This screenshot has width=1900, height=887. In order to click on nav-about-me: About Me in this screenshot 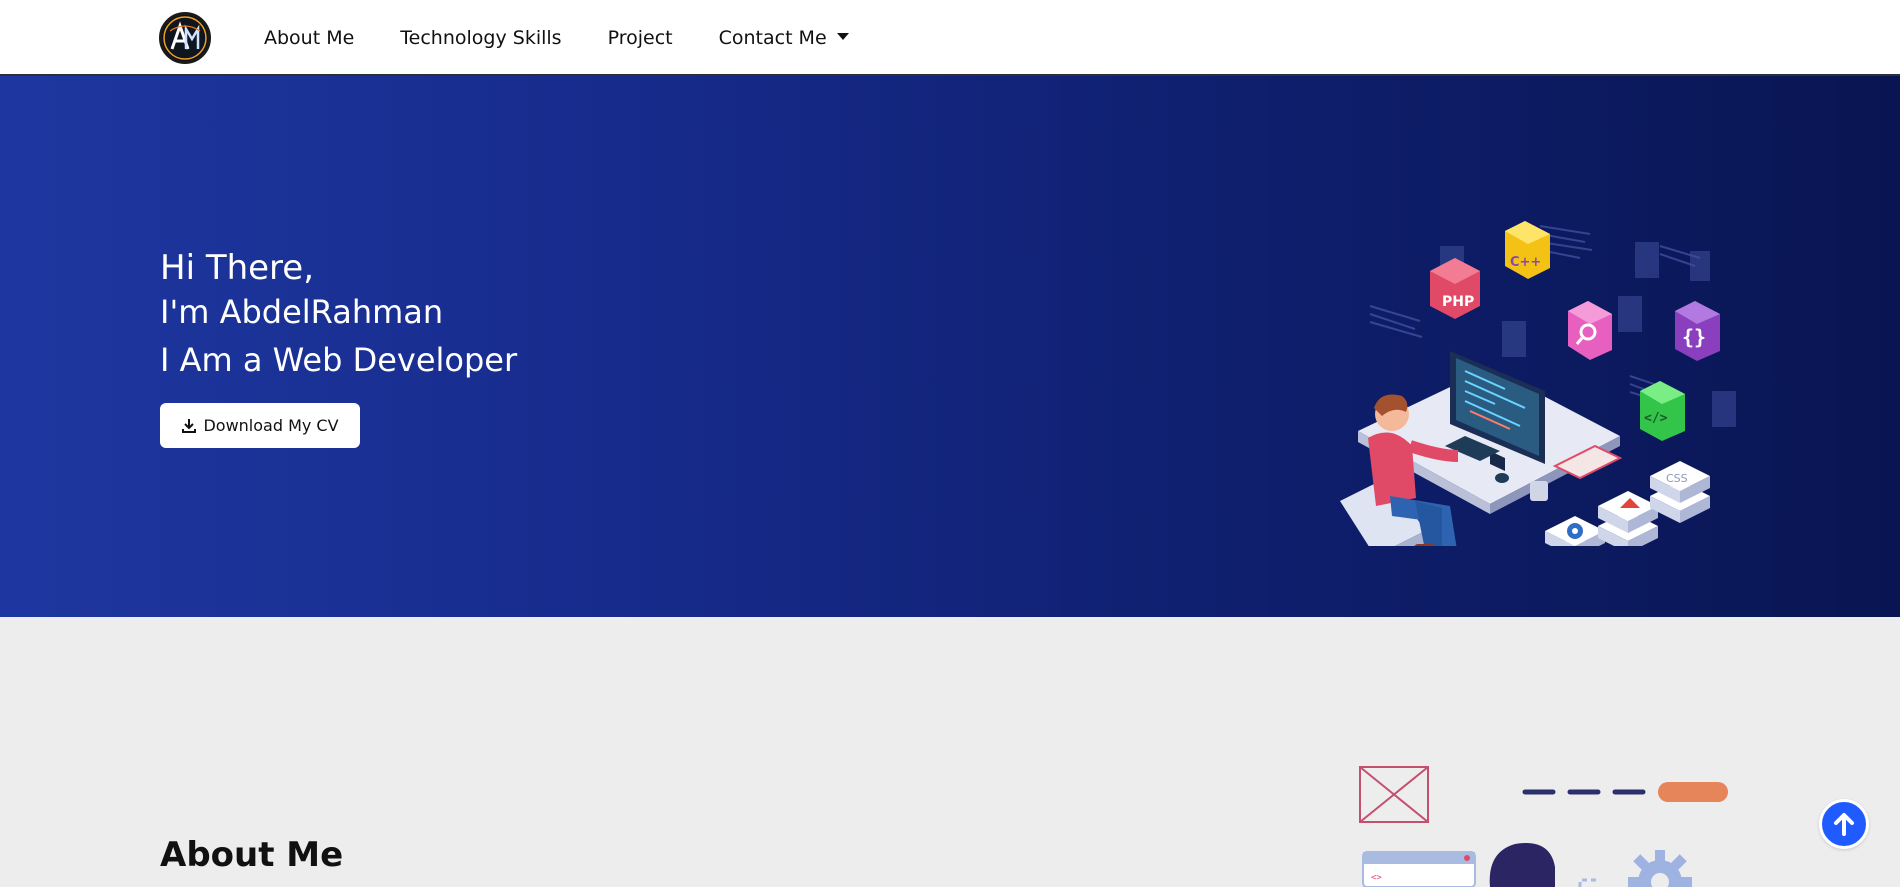, I will do `click(309, 38)`.